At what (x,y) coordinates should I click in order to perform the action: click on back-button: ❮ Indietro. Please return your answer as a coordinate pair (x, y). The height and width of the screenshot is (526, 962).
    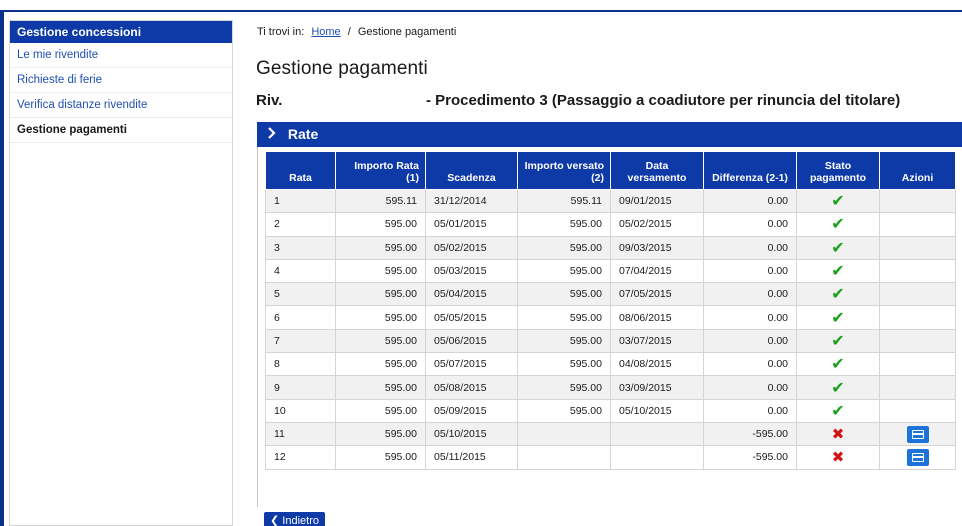
    Looking at the image, I should click on (294, 519).